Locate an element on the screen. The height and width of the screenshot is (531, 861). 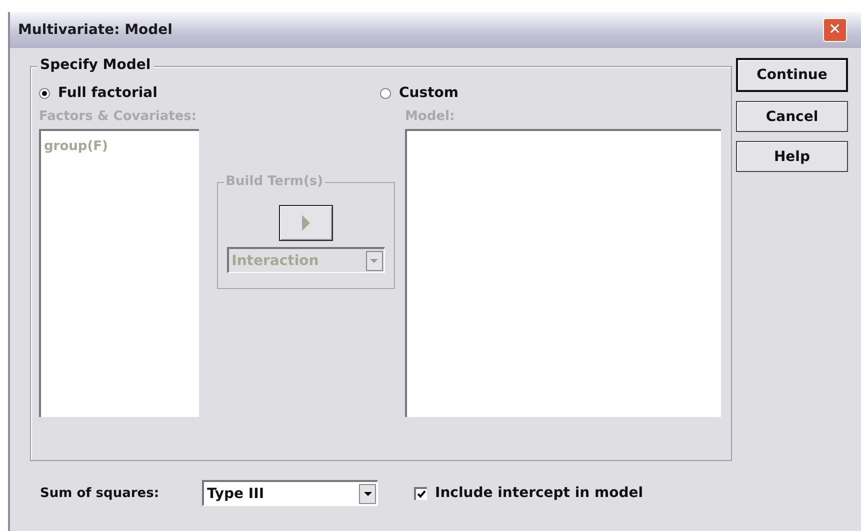
window-title: Multivariate: Model is located at coordinates (95, 30).